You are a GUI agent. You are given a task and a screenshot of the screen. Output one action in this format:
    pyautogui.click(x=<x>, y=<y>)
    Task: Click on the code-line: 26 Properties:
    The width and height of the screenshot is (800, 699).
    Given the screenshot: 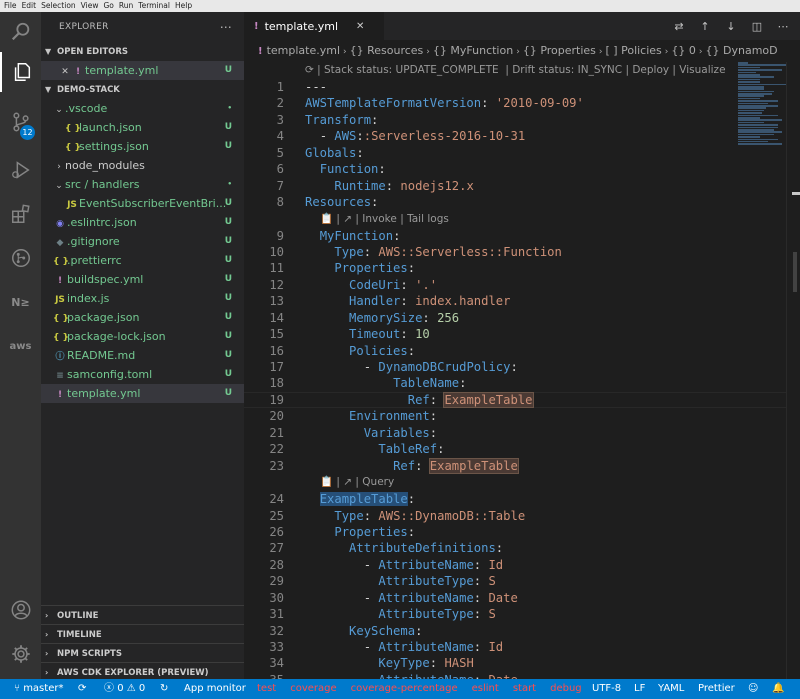 What is the action you would take?
    pyautogui.click(x=522, y=532)
    